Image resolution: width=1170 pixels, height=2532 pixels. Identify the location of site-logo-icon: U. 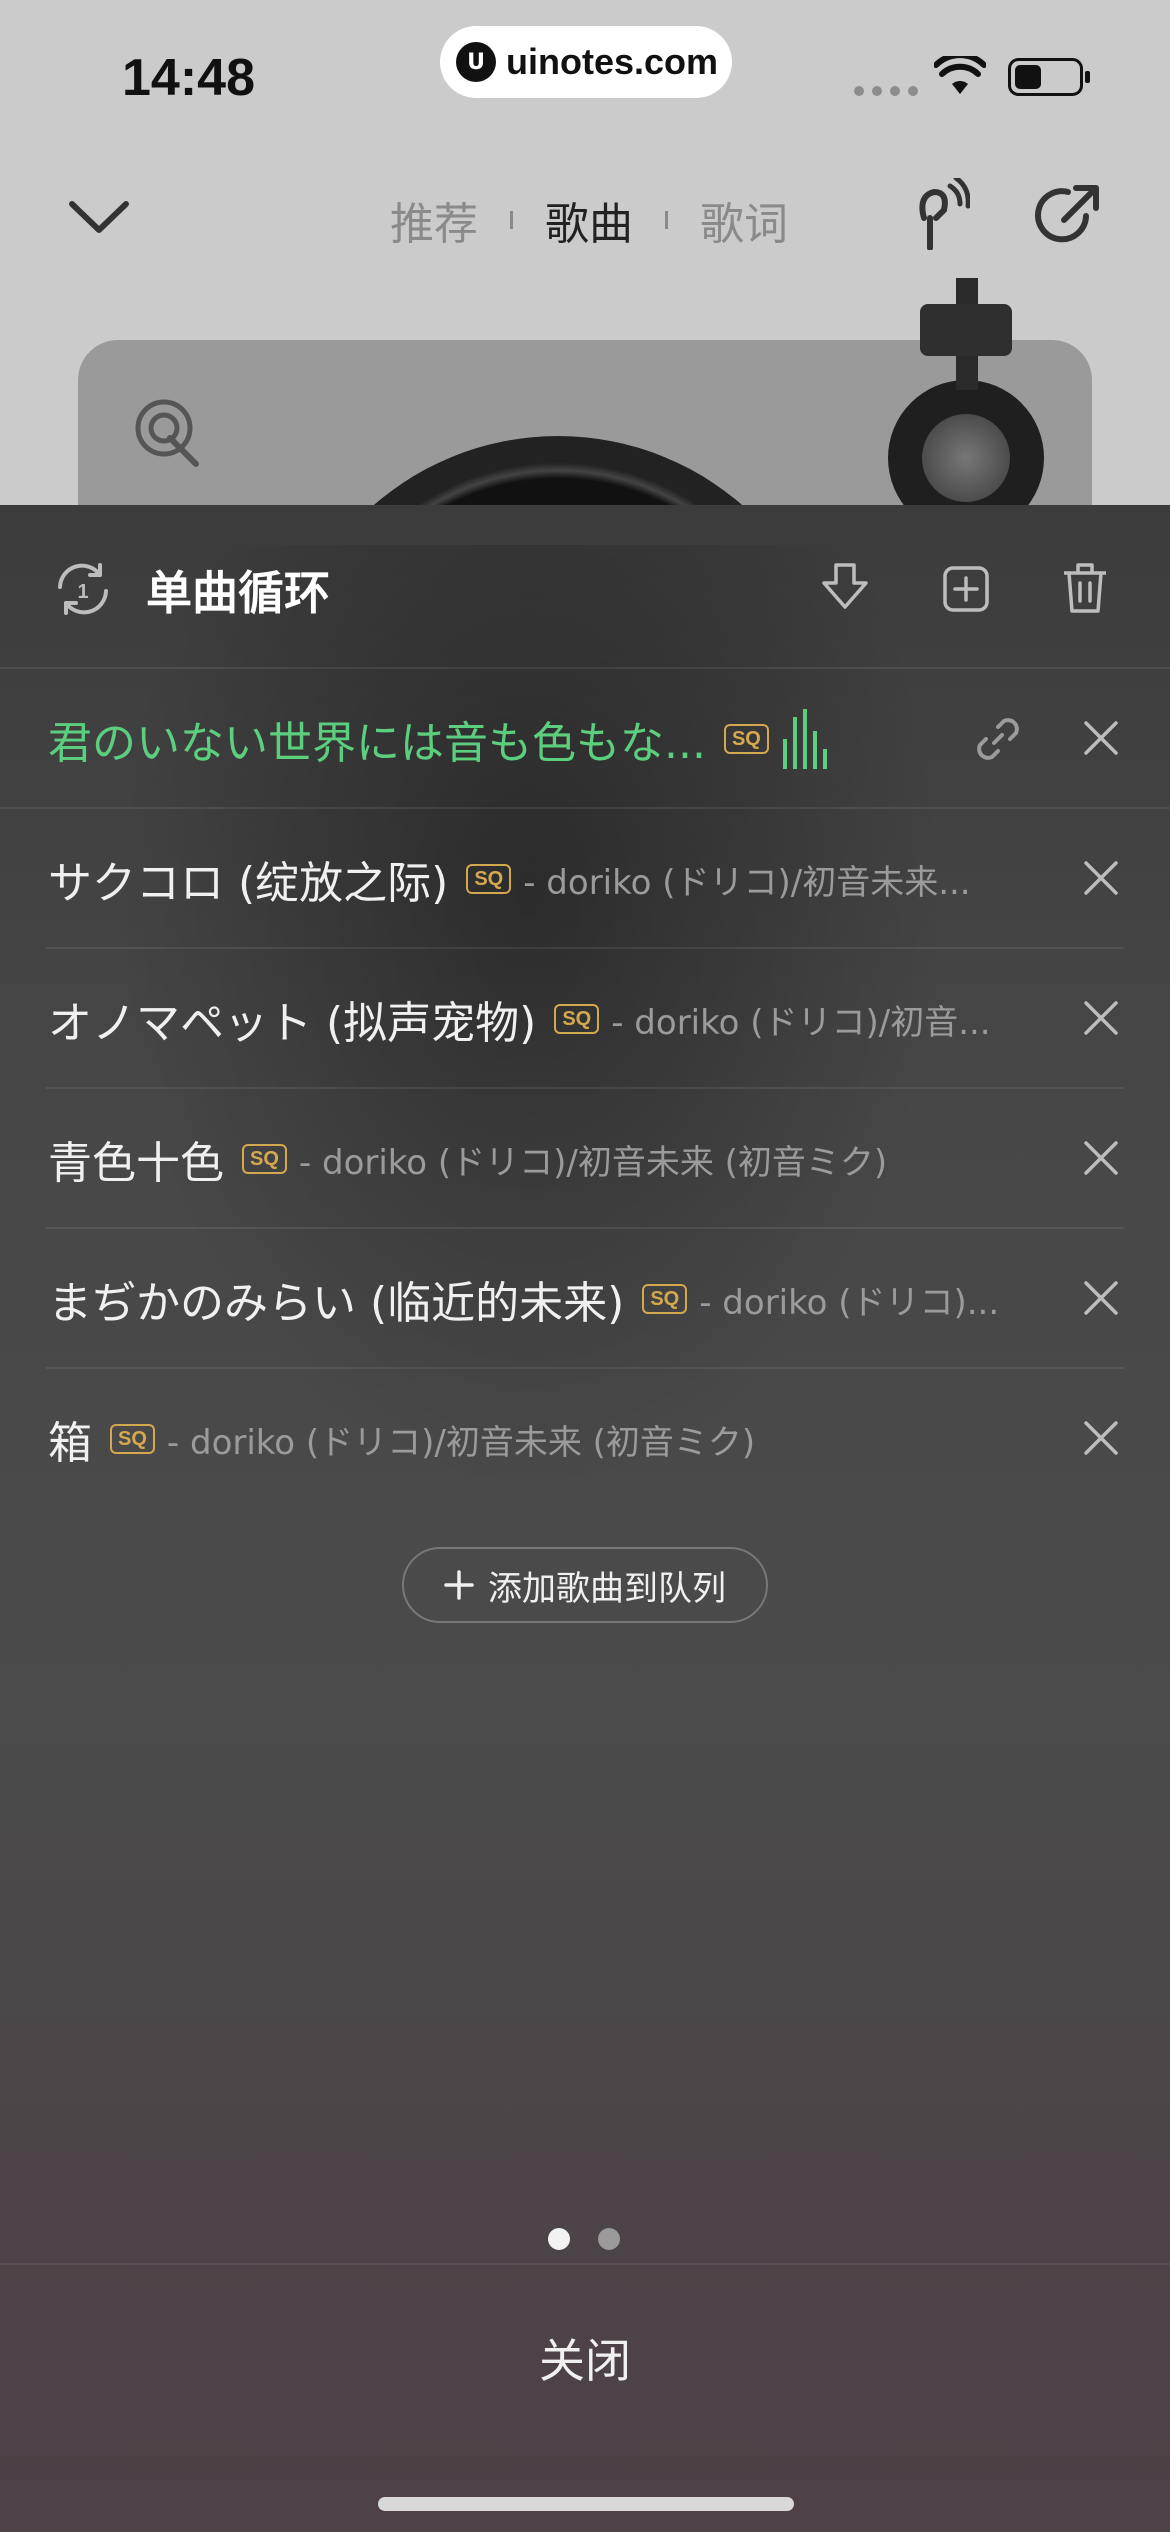
(476, 62).